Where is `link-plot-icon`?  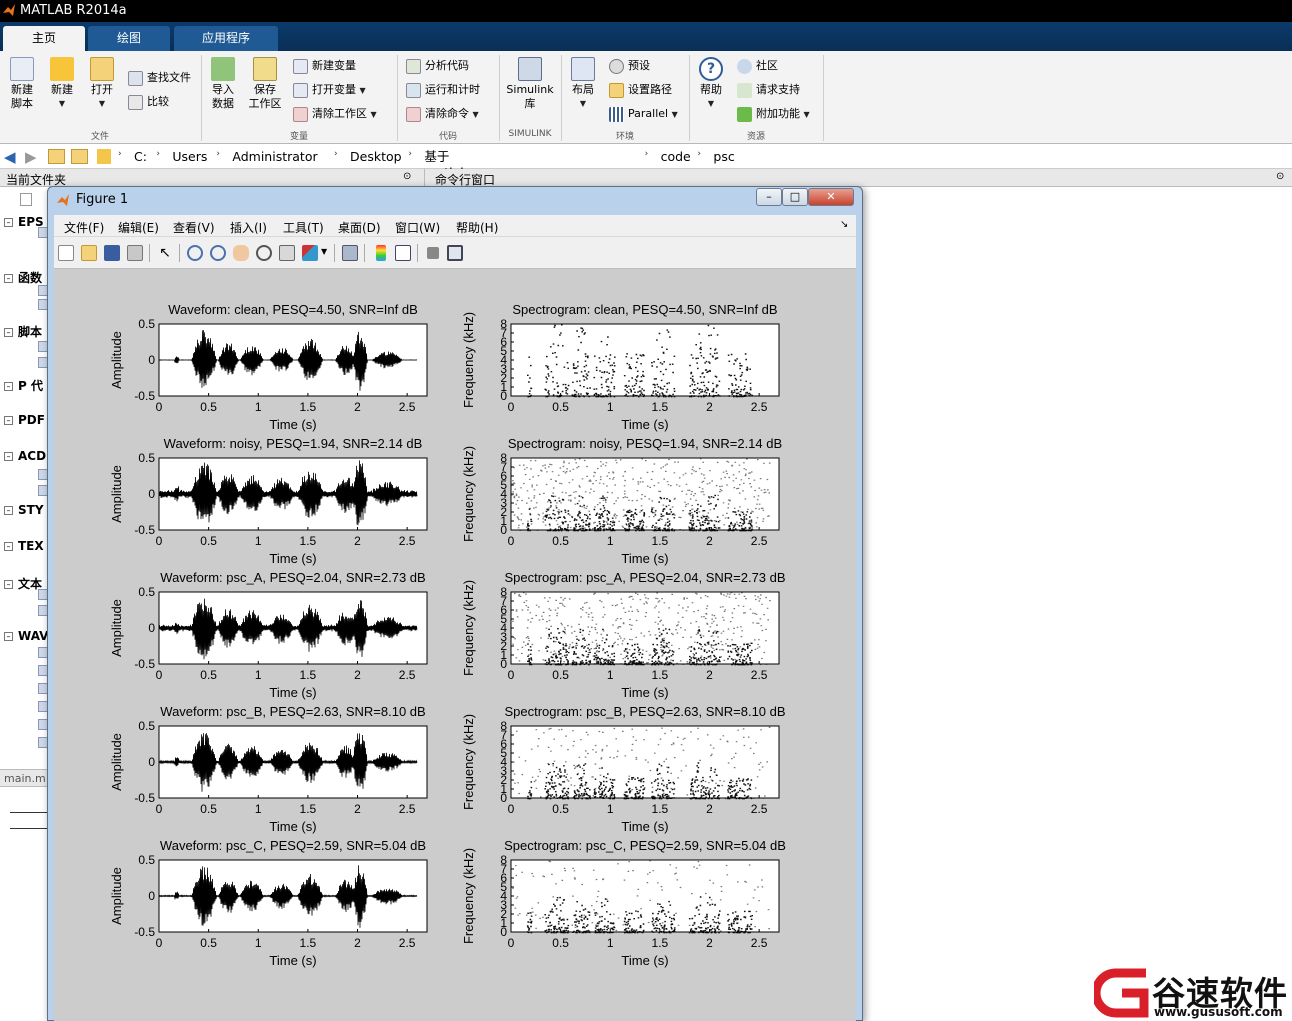
link-plot-icon is located at coordinates (350, 253).